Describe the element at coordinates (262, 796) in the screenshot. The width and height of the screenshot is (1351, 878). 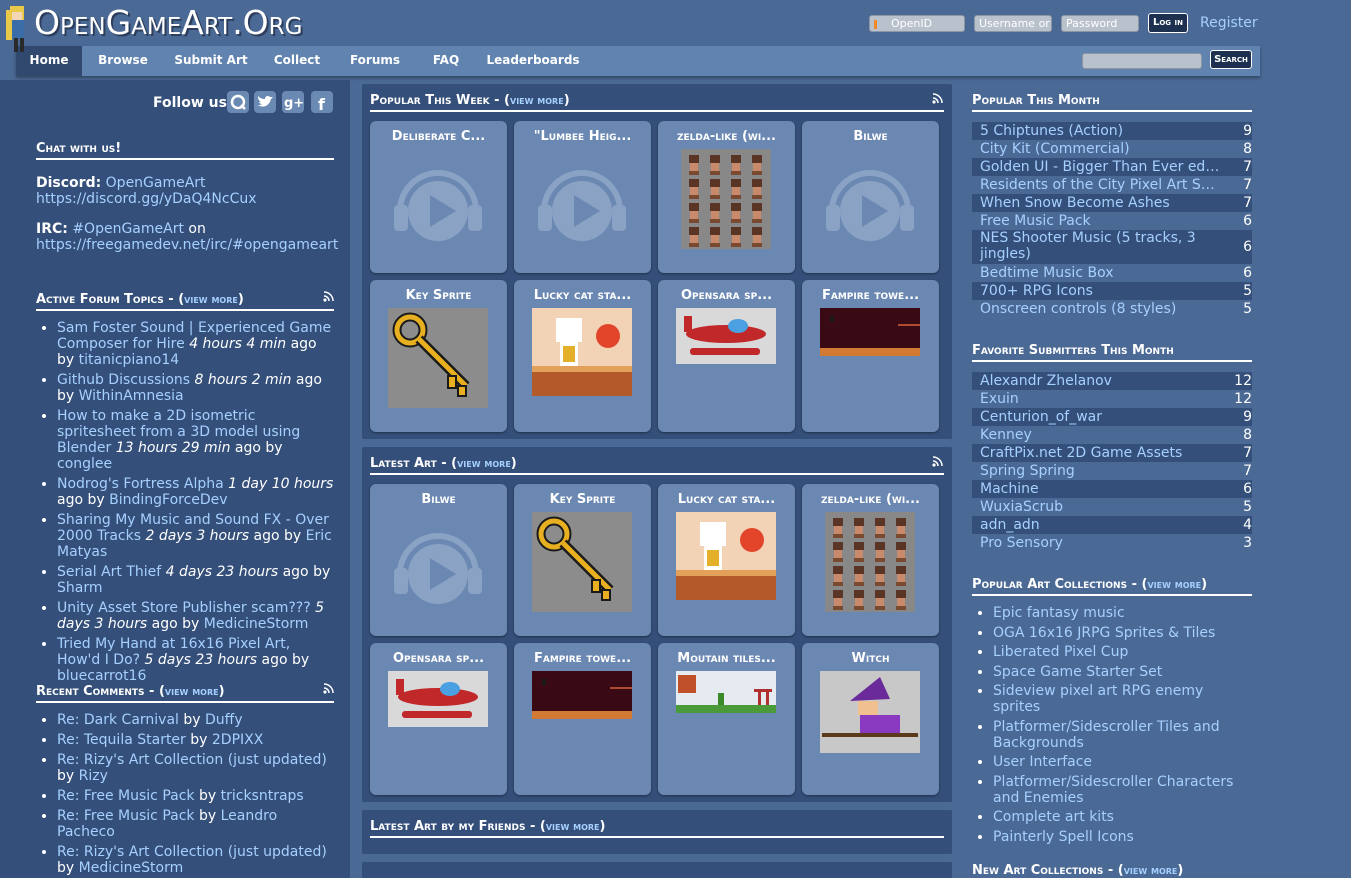
I see `comment-user-link: tricksntraps` at that location.